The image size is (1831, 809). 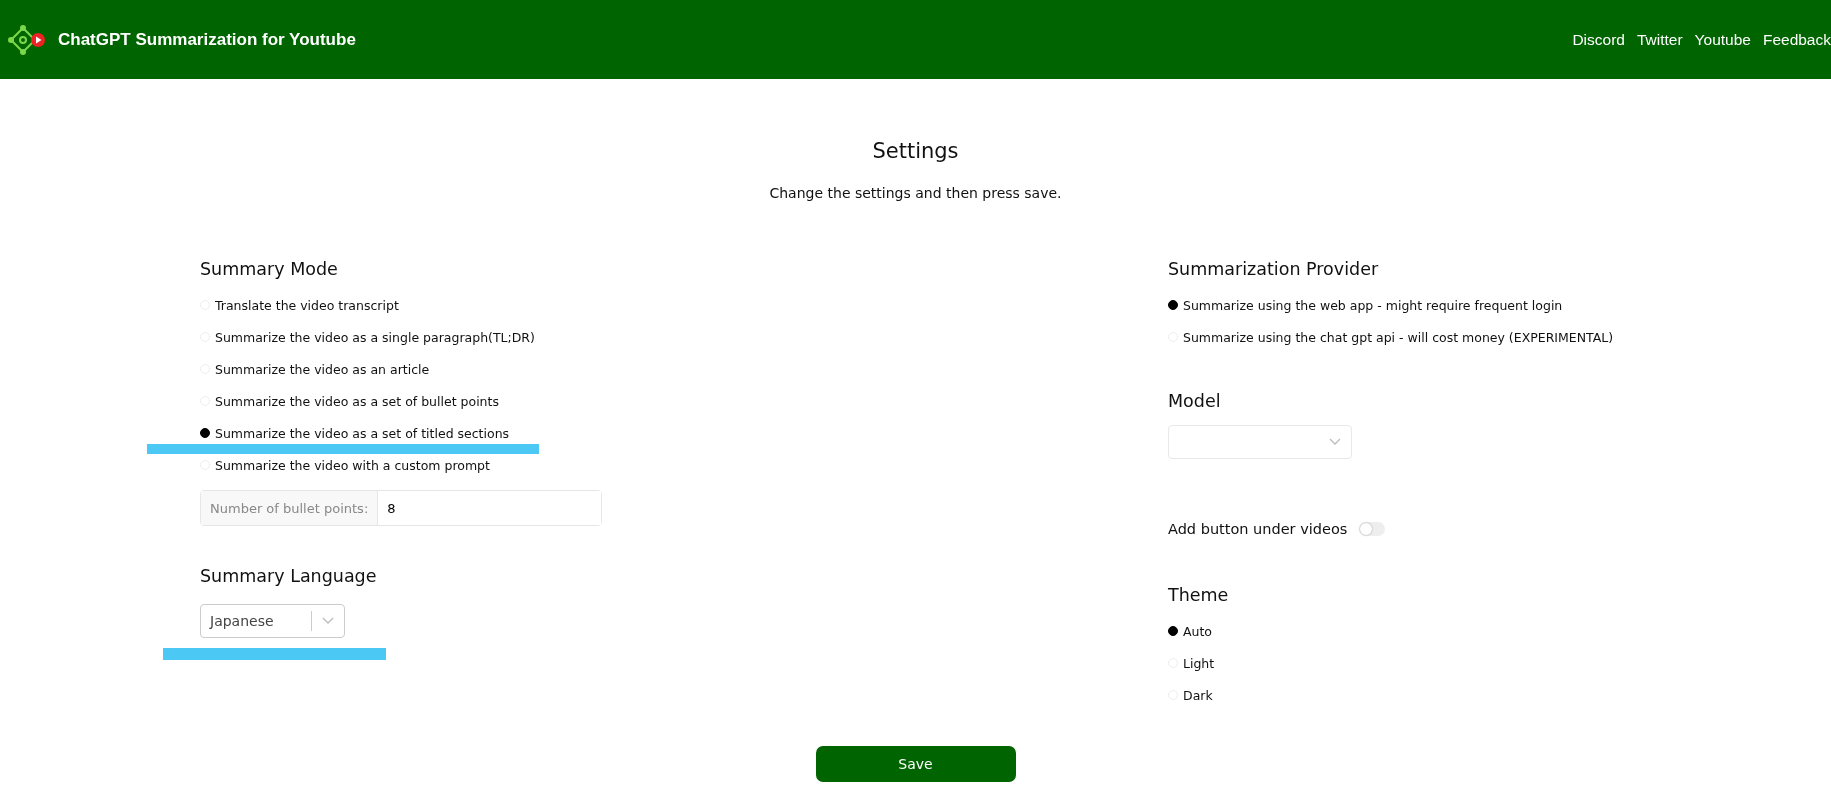 I want to click on language-select: Japanese, so click(x=272, y=621).